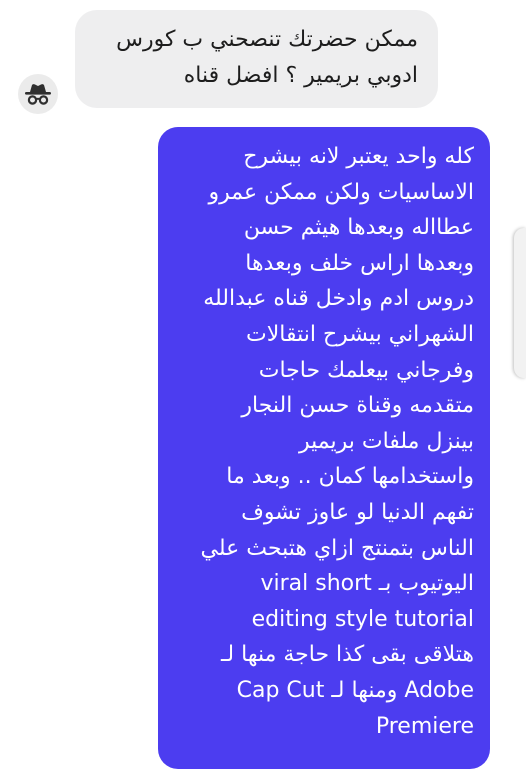 Image resolution: width=526 pixels, height=779 pixels. Describe the element at coordinates (520, 303) in the screenshot. I see `edge-panel-handle` at that location.